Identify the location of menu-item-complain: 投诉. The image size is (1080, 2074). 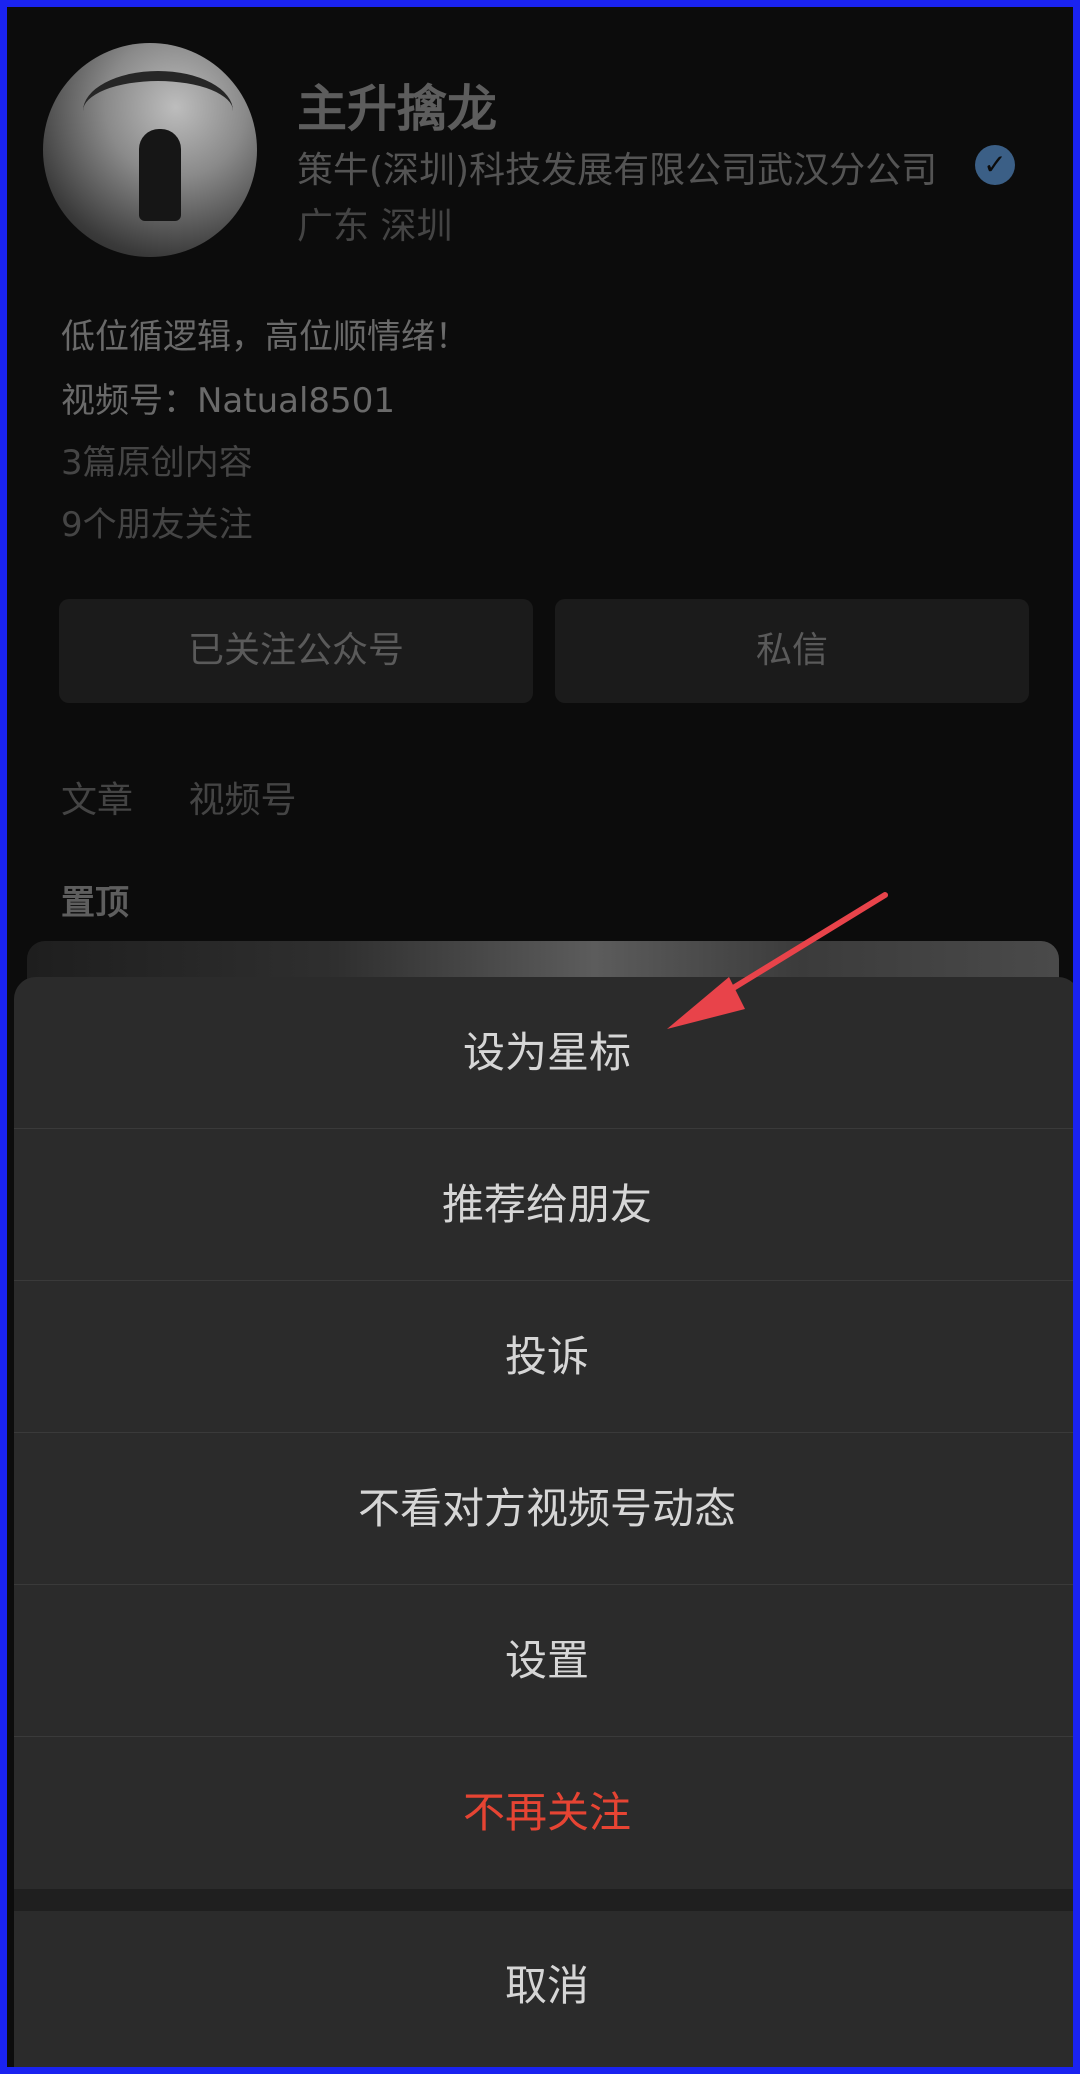
(543, 1357).